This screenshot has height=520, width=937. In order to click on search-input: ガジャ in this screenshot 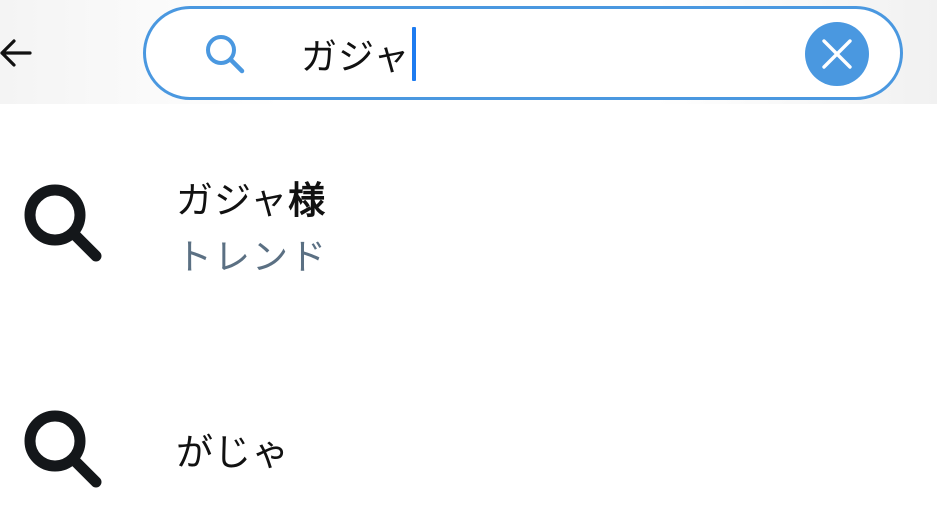, I will do `click(359, 54)`.